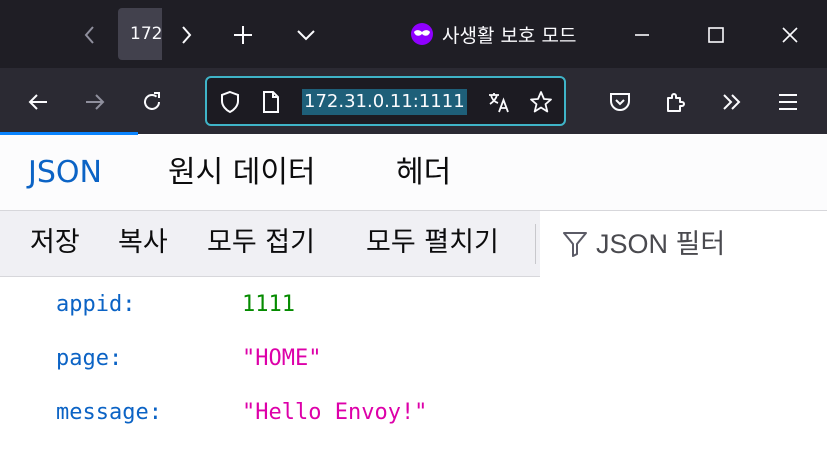 This screenshot has width=827, height=476. Describe the element at coordinates (413, 305) in the screenshot. I see `json-row-appid: appid: 1111` at that location.